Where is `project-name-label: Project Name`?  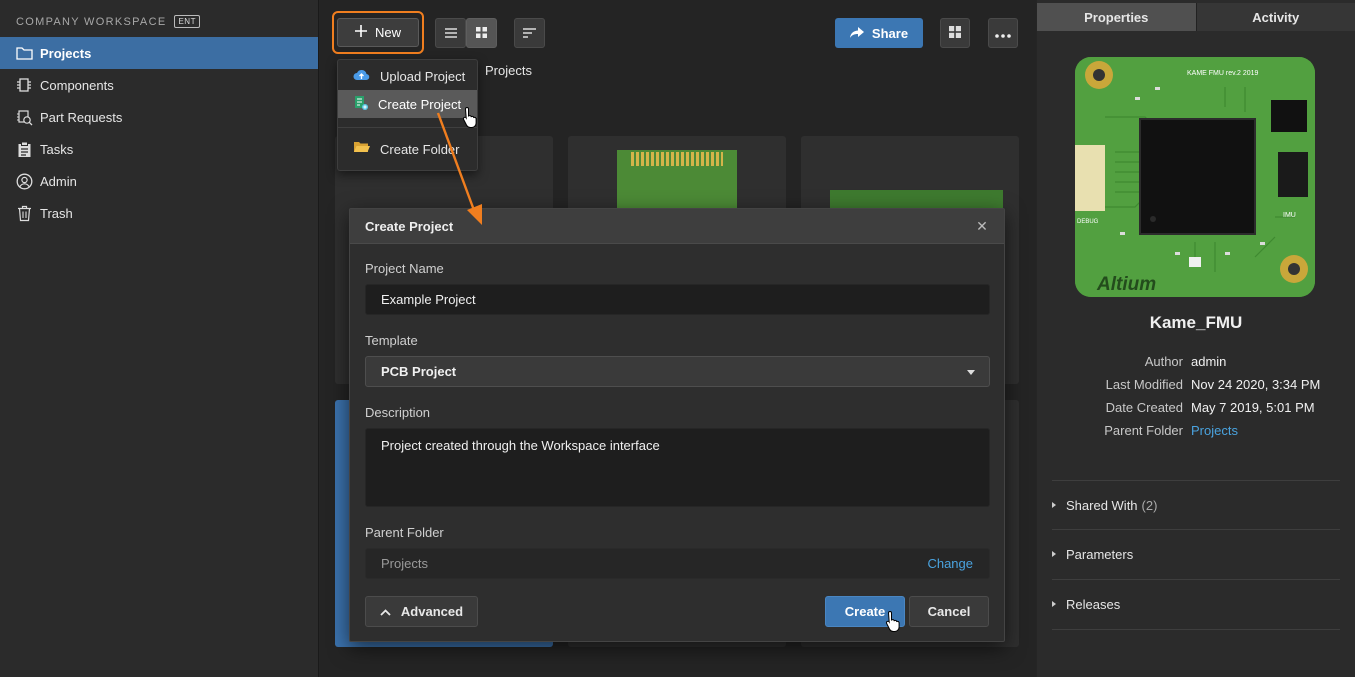 project-name-label: Project Name is located at coordinates (404, 268).